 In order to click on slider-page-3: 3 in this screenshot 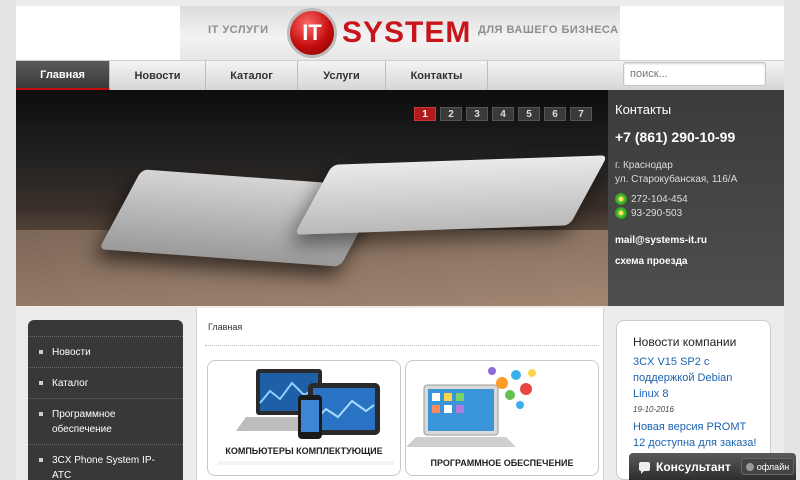, I will do `click(477, 114)`.